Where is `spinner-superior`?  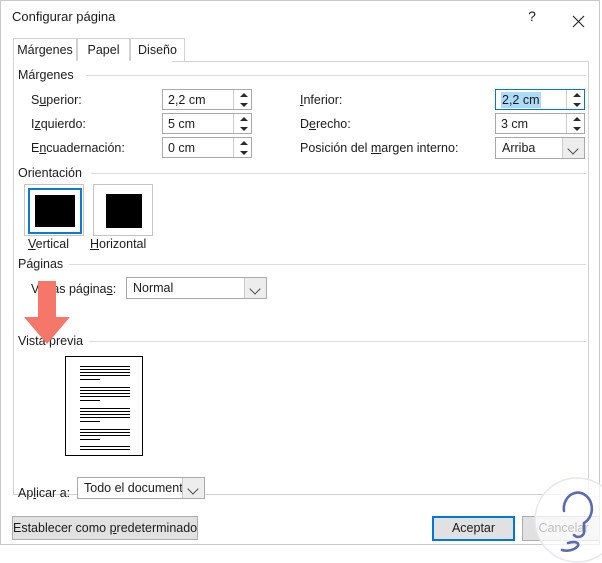
spinner-superior is located at coordinates (242, 99).